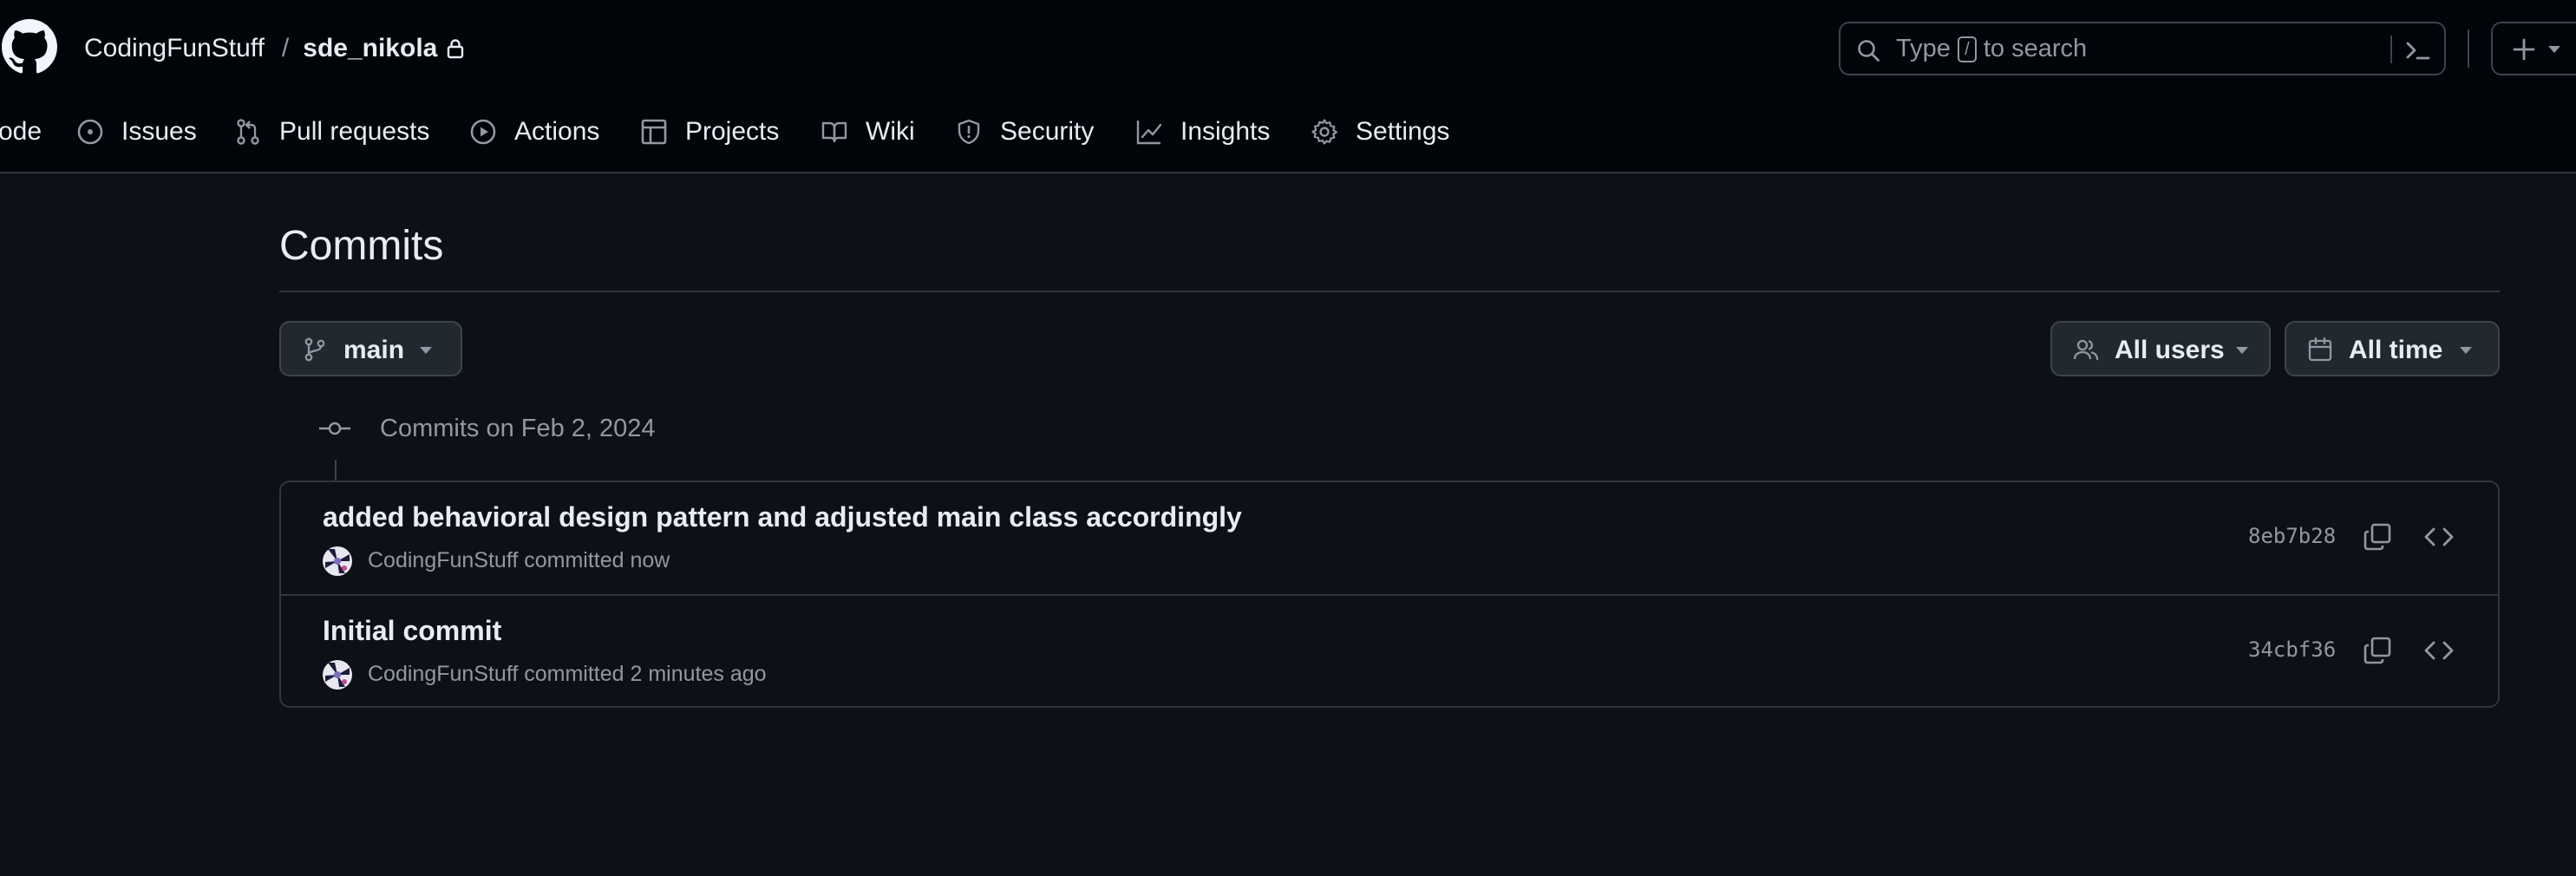 The width and height of the screenshot is (2576, 876). I want to click on breadcrumb-owner-link: CodingFunStuff, so click(176, 48).